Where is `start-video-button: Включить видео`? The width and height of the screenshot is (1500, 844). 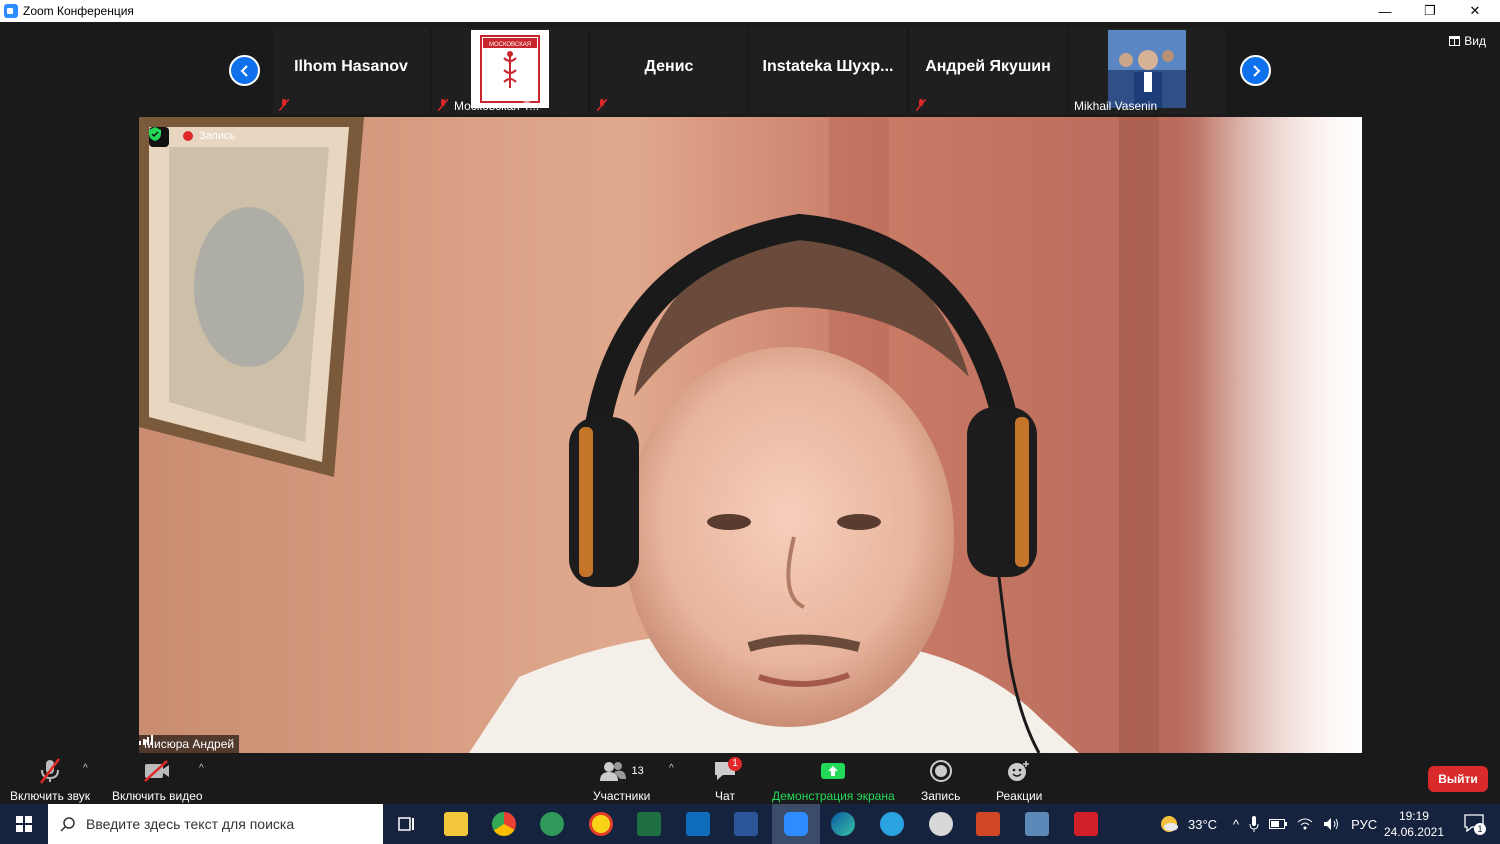 start-video-button: Включить видео is located at coordinates (157, 780).